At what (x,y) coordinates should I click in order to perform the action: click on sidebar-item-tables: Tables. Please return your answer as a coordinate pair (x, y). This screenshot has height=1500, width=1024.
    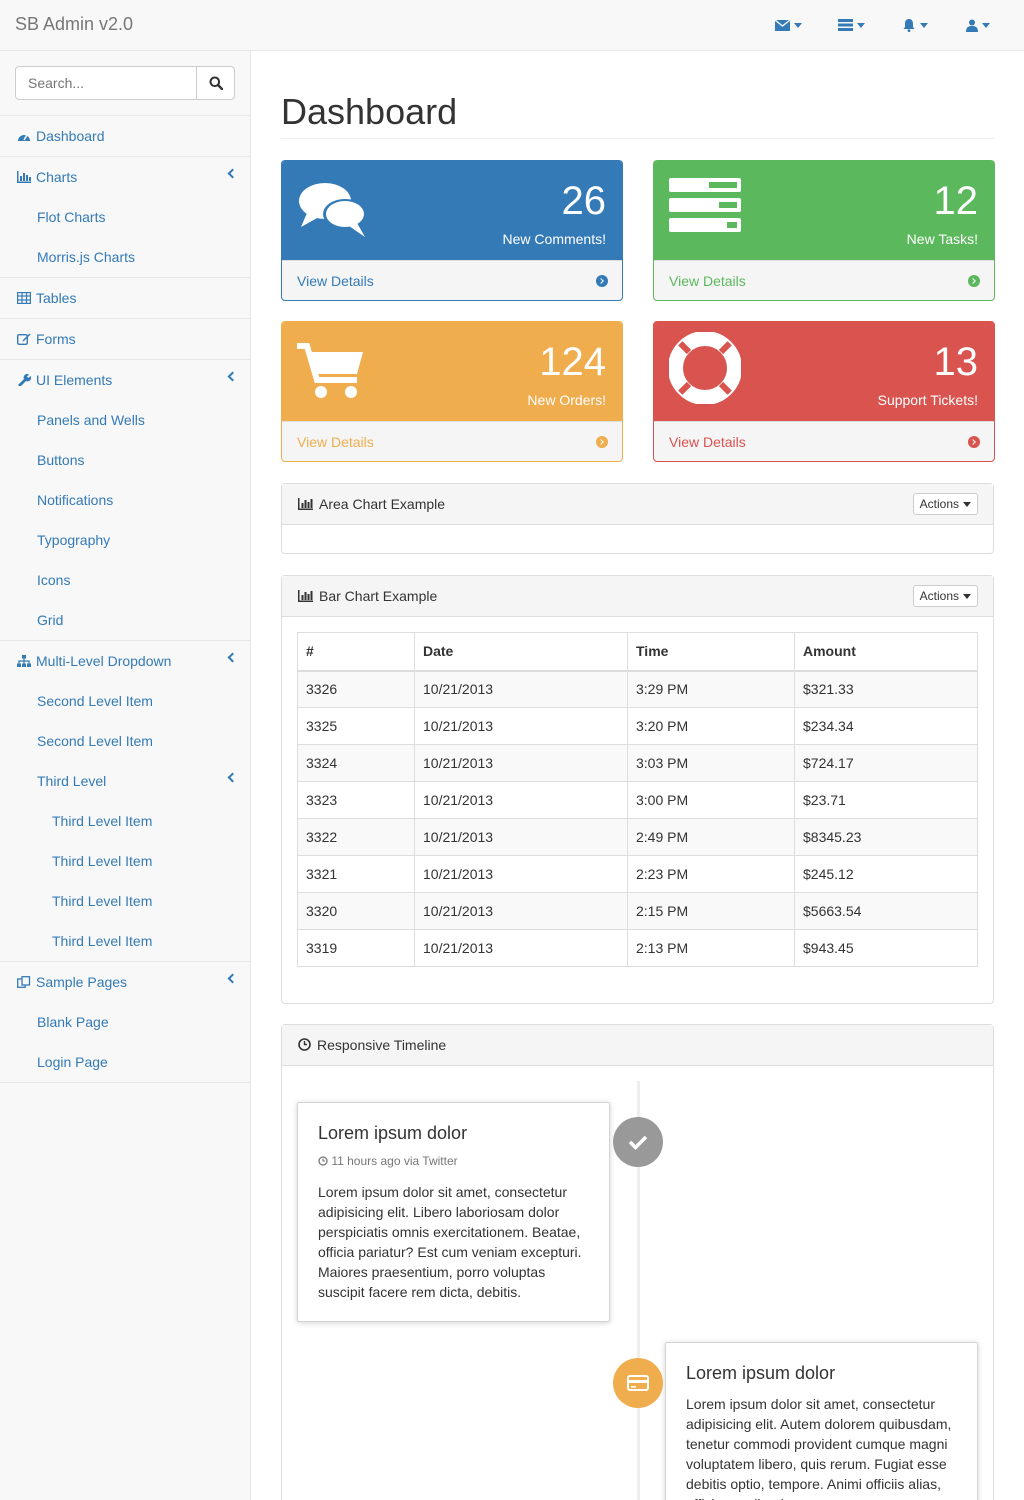
    Looking at the image, I should click on (125, 297).